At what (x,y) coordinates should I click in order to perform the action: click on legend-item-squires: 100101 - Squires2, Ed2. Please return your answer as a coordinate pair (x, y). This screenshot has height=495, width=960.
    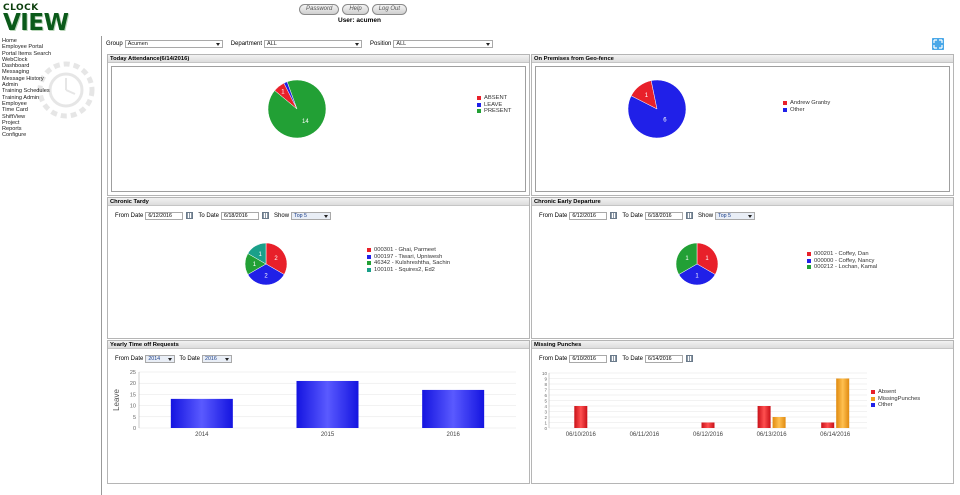
    Looking at the image, I should click on (408, 270).